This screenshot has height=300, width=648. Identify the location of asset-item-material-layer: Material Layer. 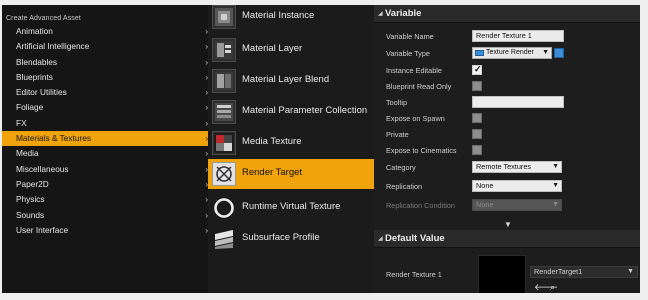
(291, 50).